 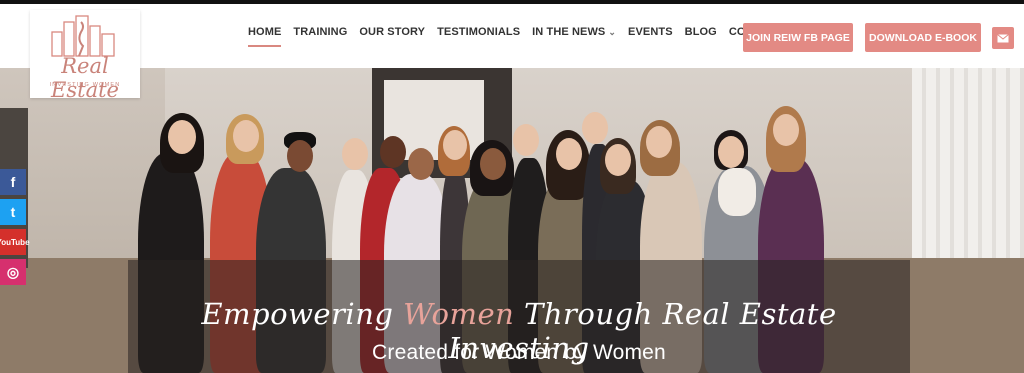 What do you see at coordinates (519, 352) in the screenshot?
I see `hero-subtagline: Created for Women by Women` at bounding box center [519, 352].